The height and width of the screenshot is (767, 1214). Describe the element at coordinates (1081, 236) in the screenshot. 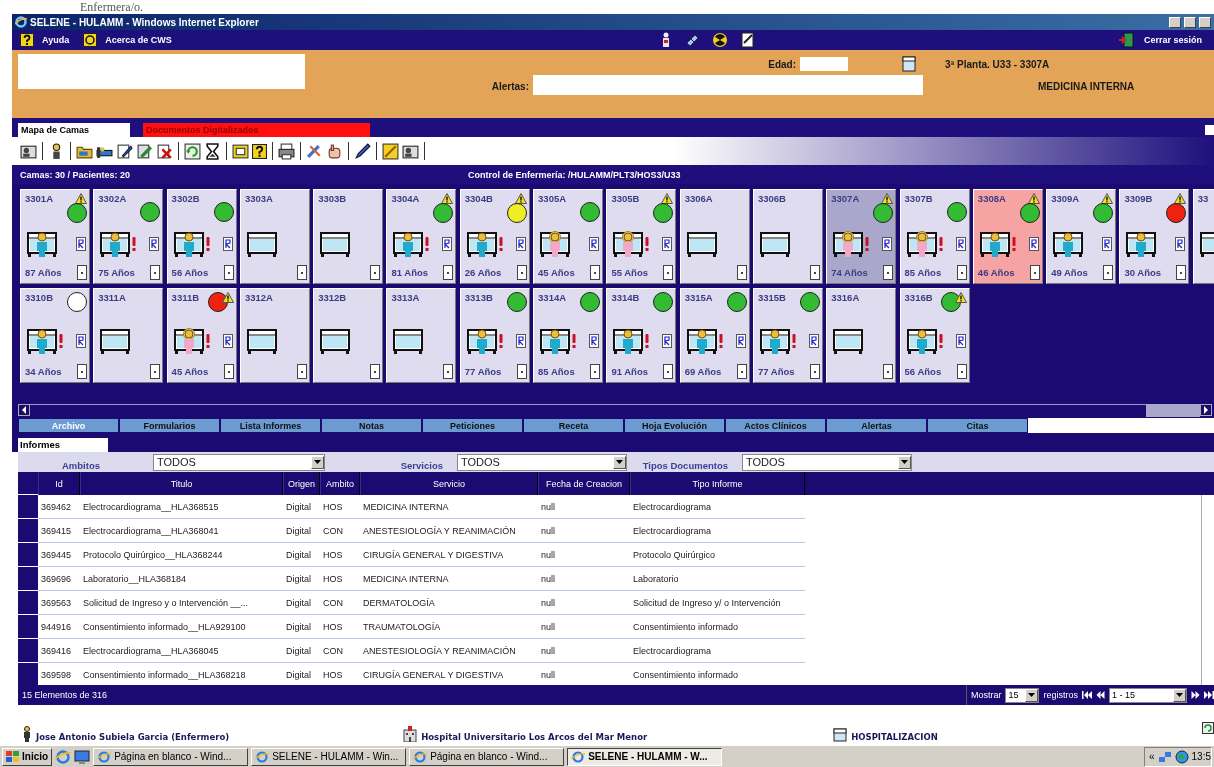

I see `bed-card: 3309A 49 Años` at that location.